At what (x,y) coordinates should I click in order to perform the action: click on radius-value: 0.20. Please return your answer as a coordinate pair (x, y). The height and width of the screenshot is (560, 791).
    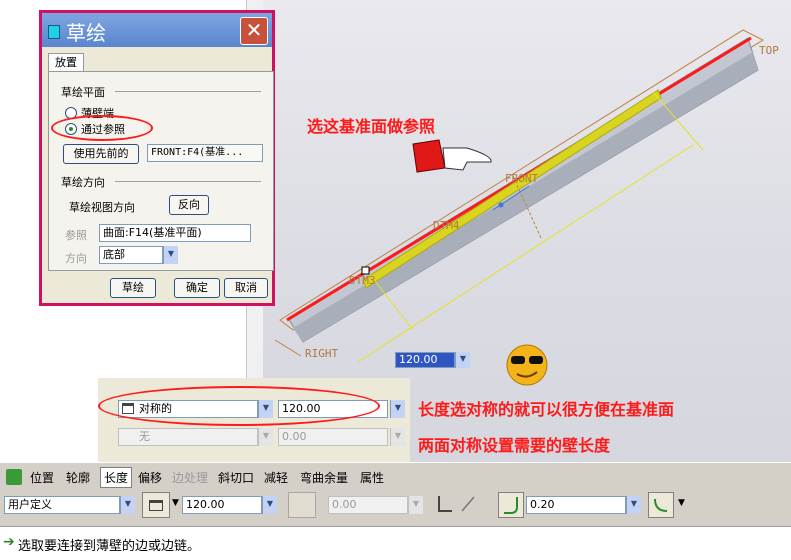
    Looking at the image, I should click on (576, 505).